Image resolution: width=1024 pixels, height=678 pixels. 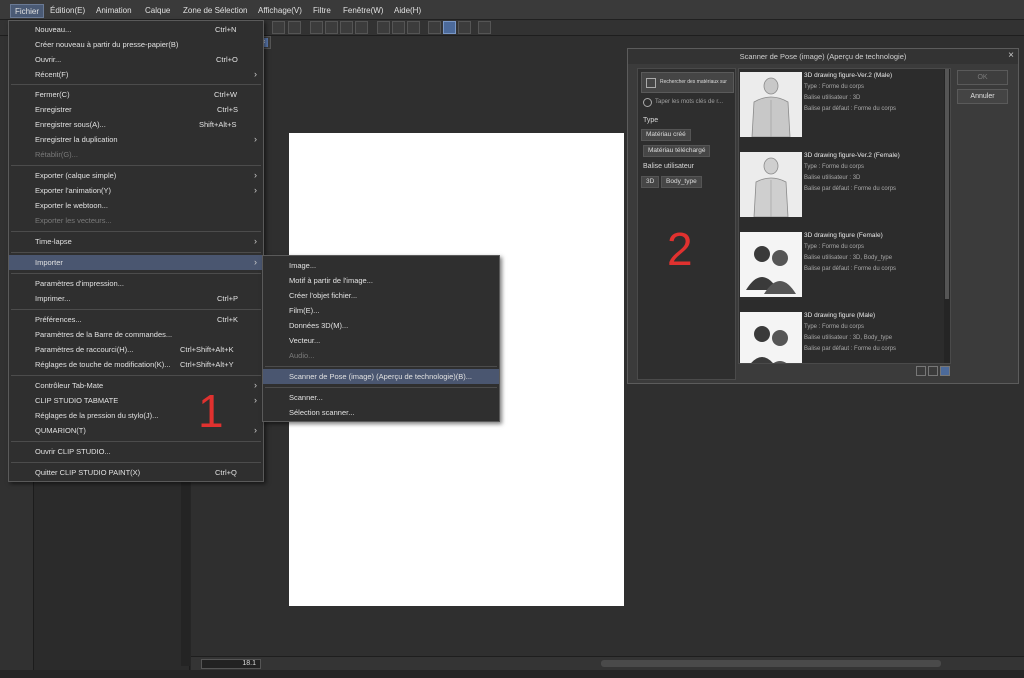 I want to click on menu-item-fermer: Fermer(C) Ctrl+W, so click(x=136, y=94).